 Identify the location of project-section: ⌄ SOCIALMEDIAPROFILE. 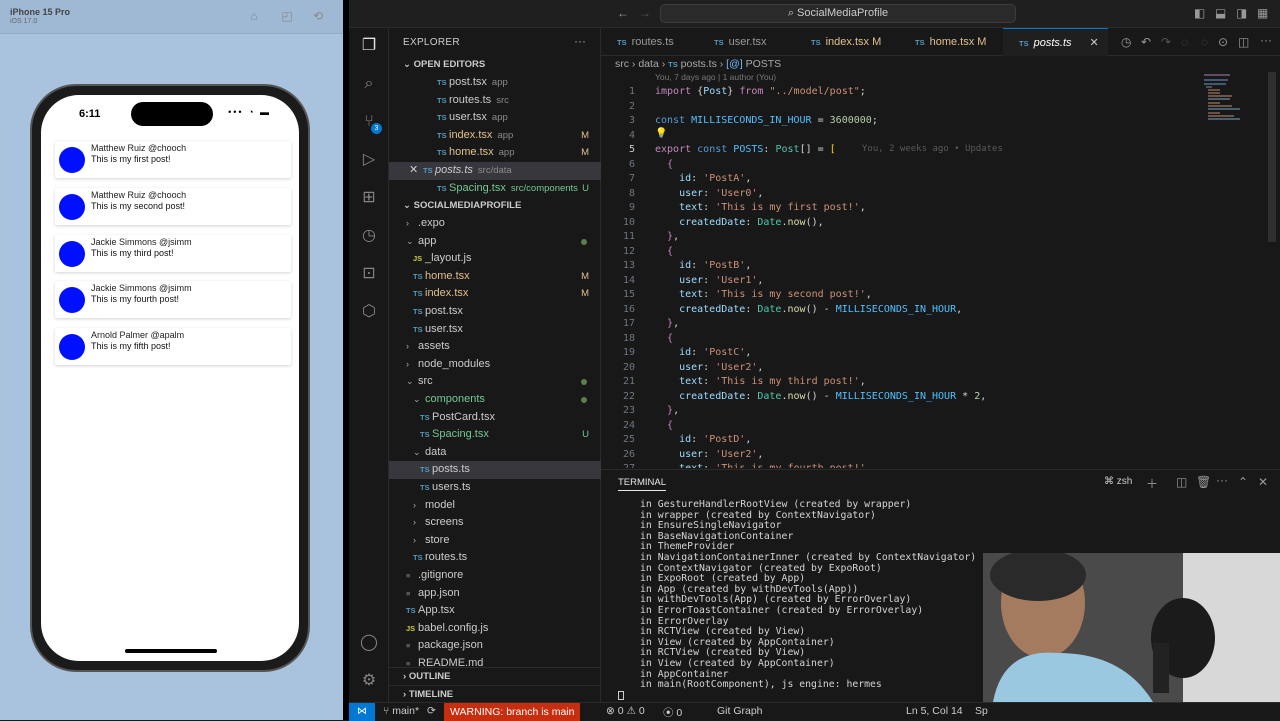
(495, 205).